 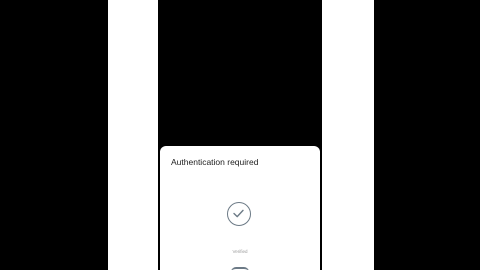 I want to click on authentication-dialog-title: Authentication required, so click(x=215, y=162).